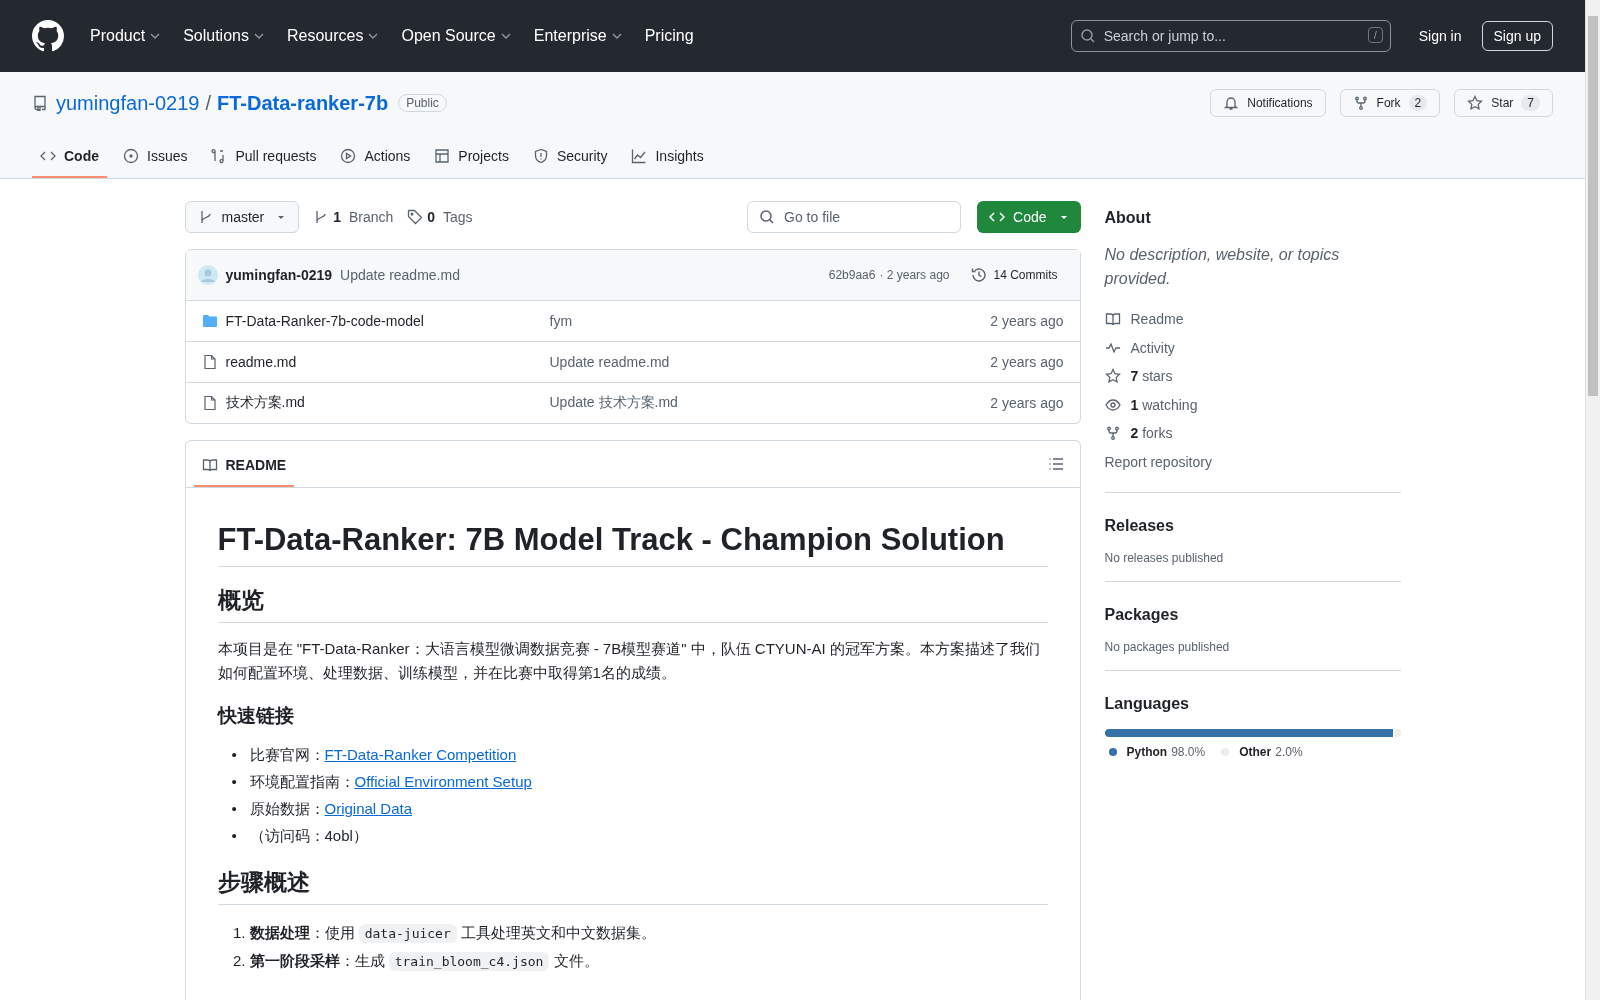 The width and height of the screenshot is (1600, 1000). What do you see at coordinates (1255, 752) in the screenshot?
I see `language-name: Other` at bounding box center [1255, 752].